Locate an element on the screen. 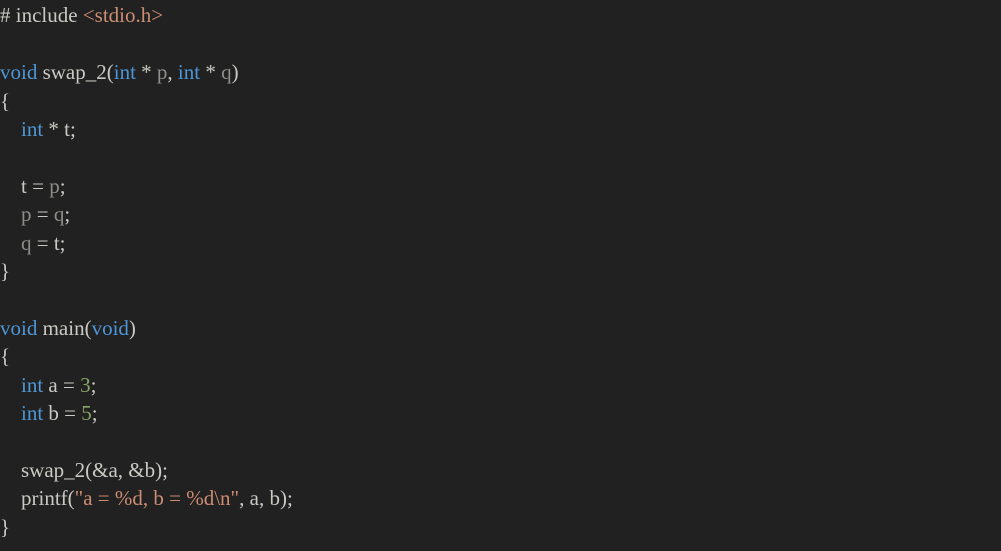  code-token-plain: , is located at coordinates (172, 72).